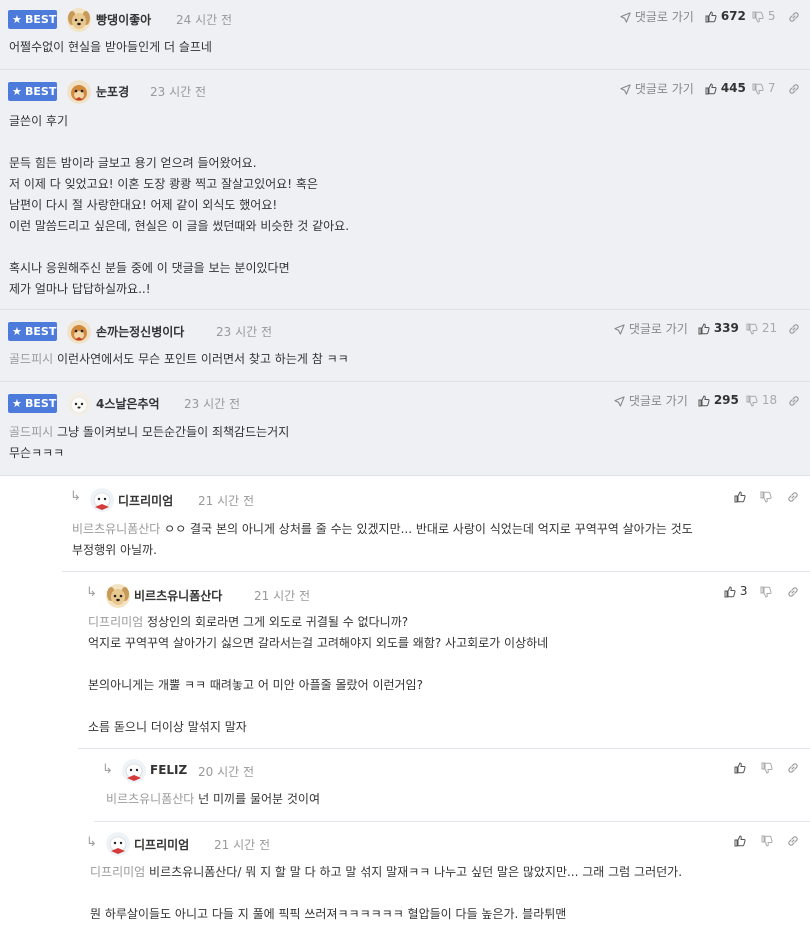 Image resolution: width=810 pixels, height=929 pixels. I want to click on like-button: 445, so click(725, 88).